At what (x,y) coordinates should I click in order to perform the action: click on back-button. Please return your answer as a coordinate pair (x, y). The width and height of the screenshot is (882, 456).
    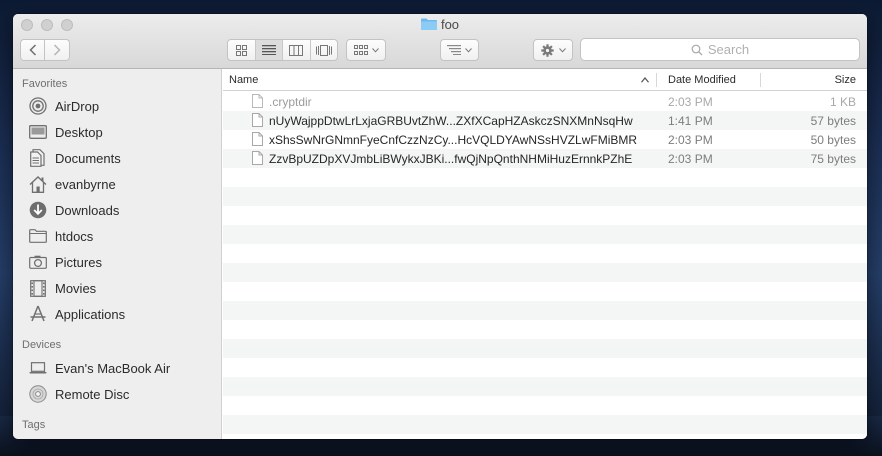
    Looking at the image, I should click on (32, 50).